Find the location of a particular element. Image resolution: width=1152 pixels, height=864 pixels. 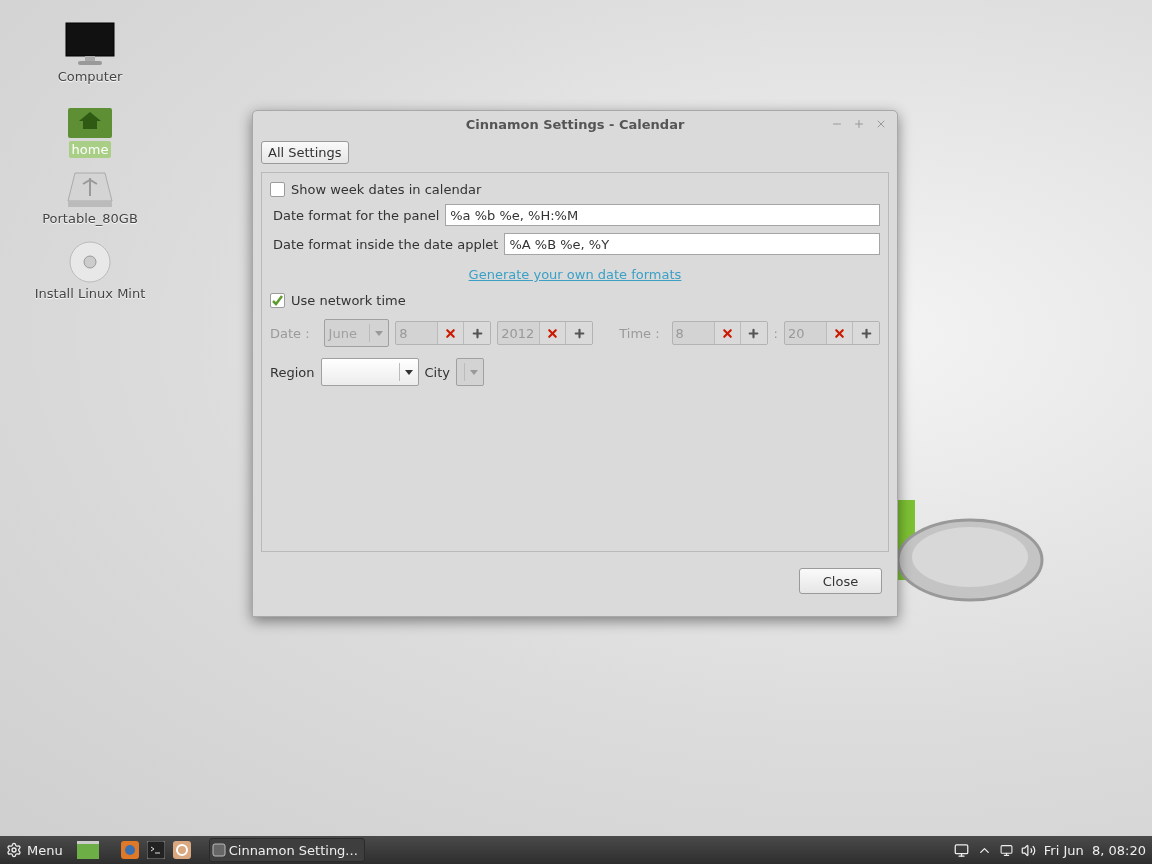

field-label: Date format inside the date applet is located at coordinates (386, 244).